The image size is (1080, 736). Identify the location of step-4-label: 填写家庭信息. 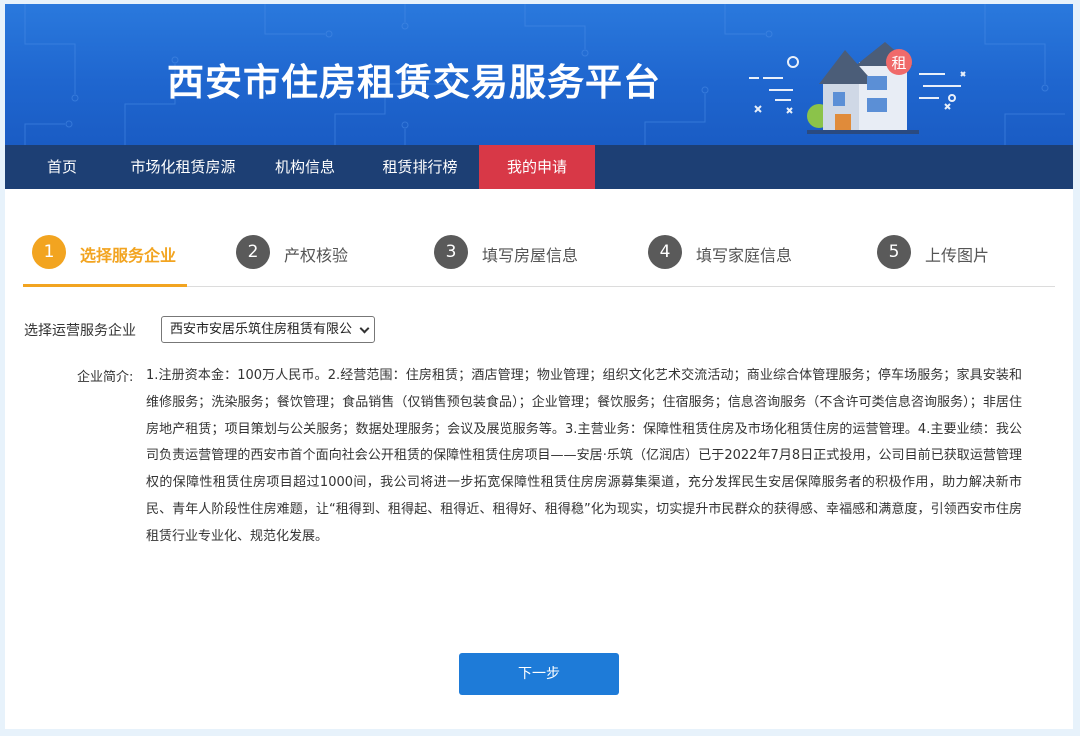
(744, 255).